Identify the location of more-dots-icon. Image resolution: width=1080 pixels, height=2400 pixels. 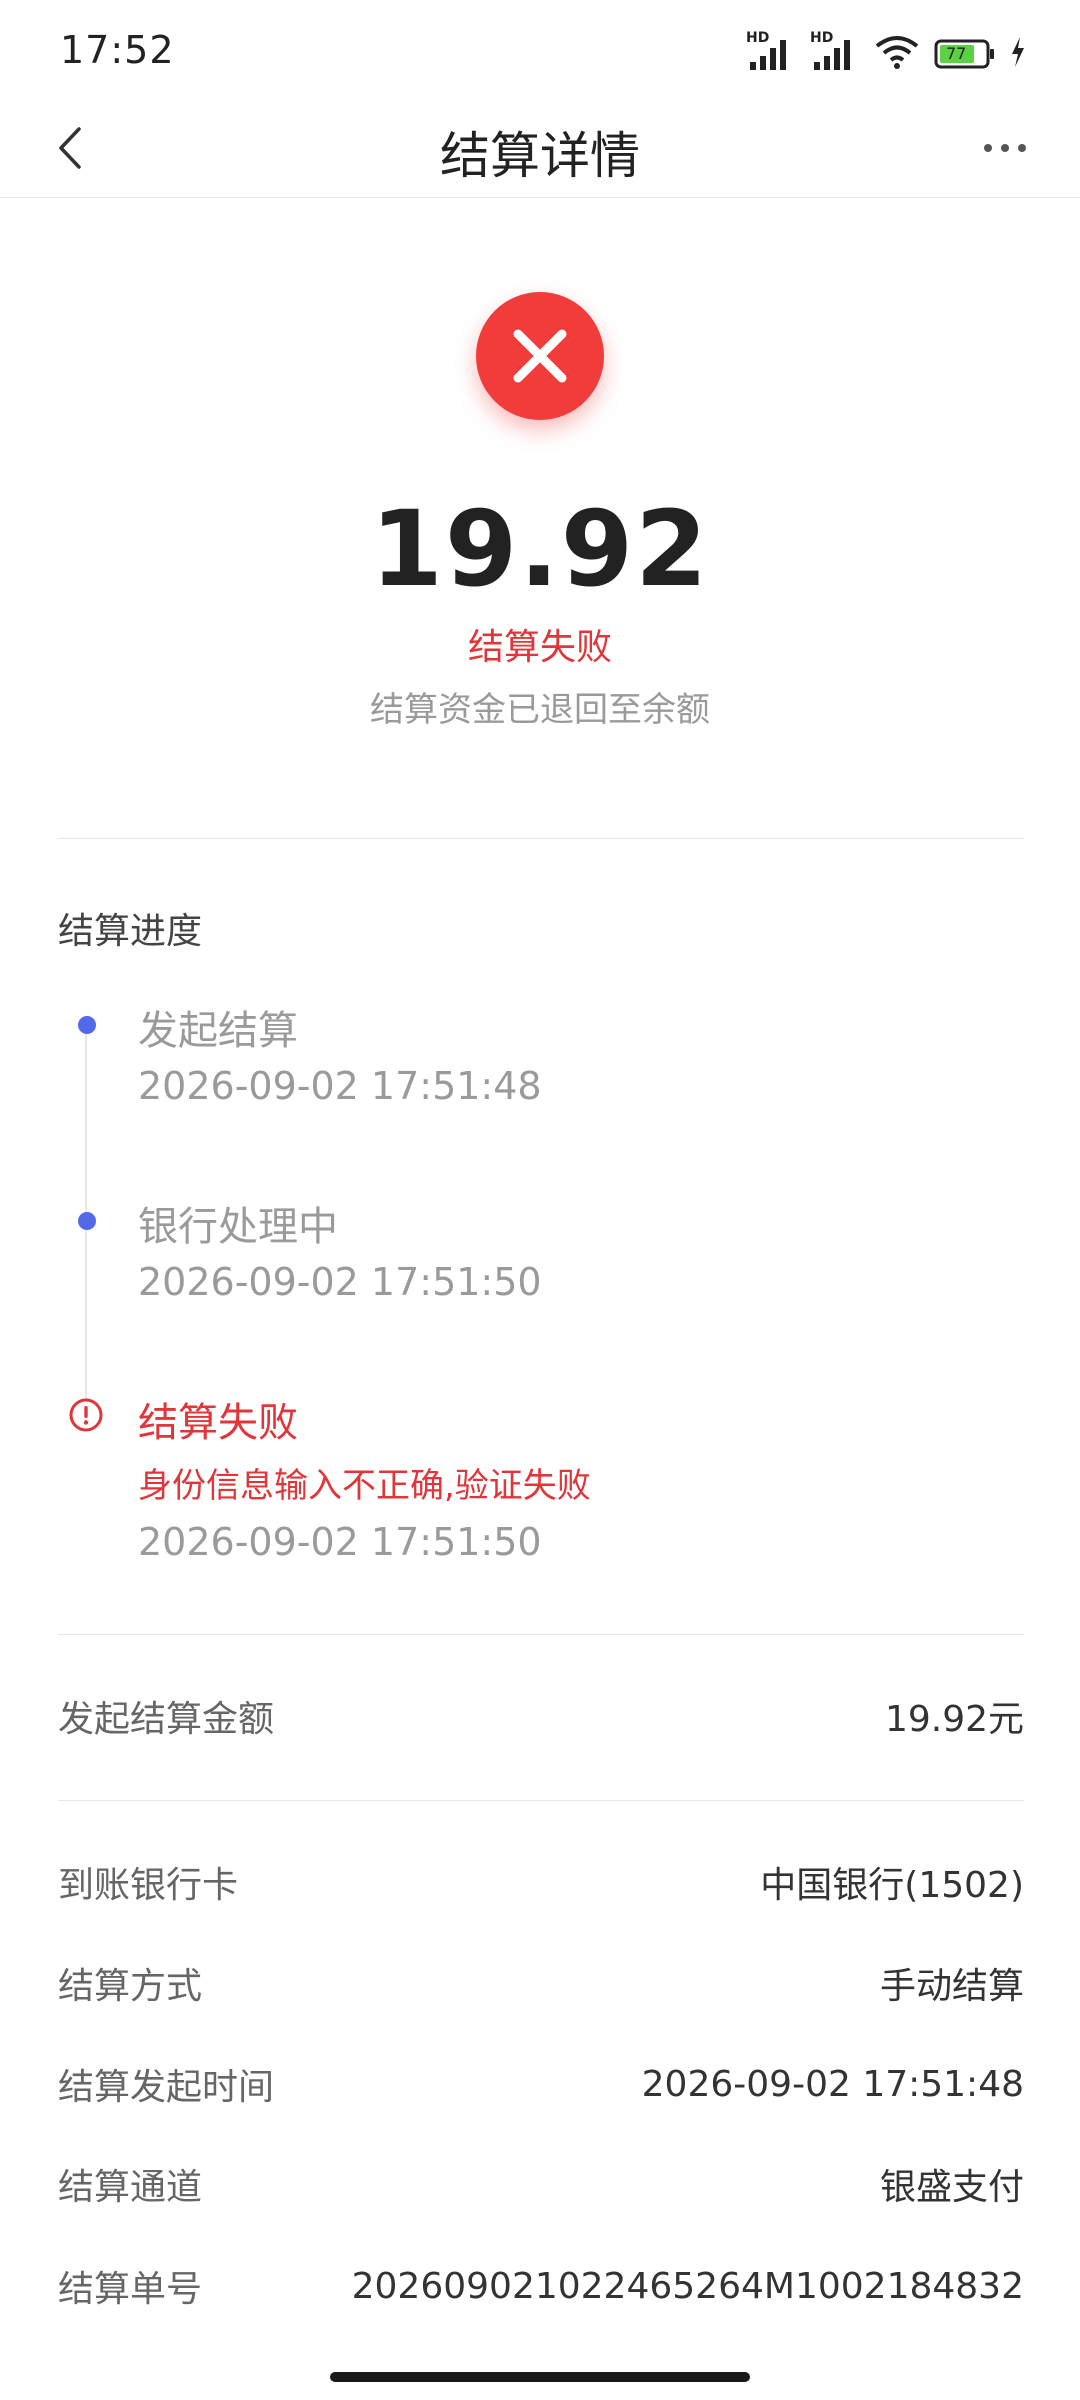
(1005, 148).